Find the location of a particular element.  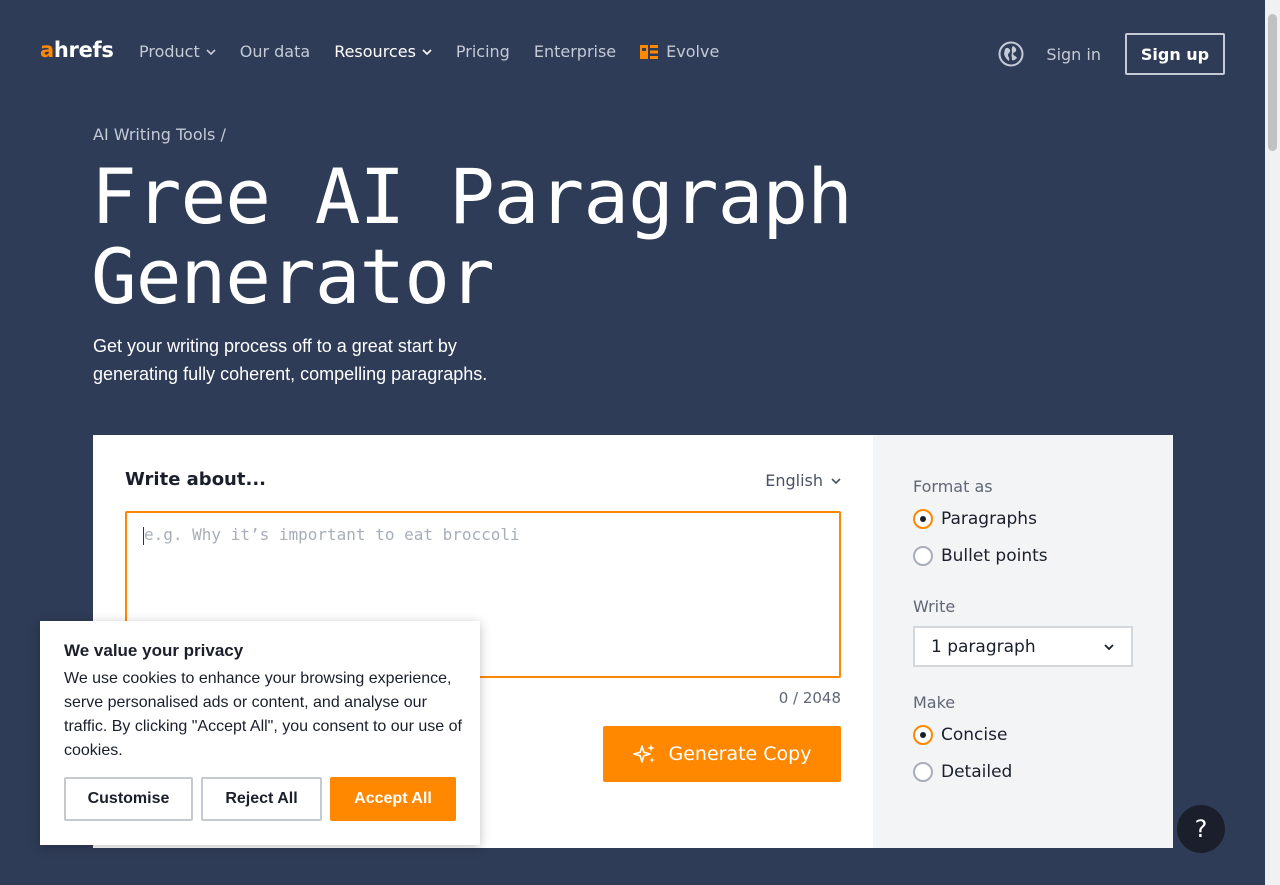

make-option-detailed-label: Detailed is located at coordinates (977, 772).